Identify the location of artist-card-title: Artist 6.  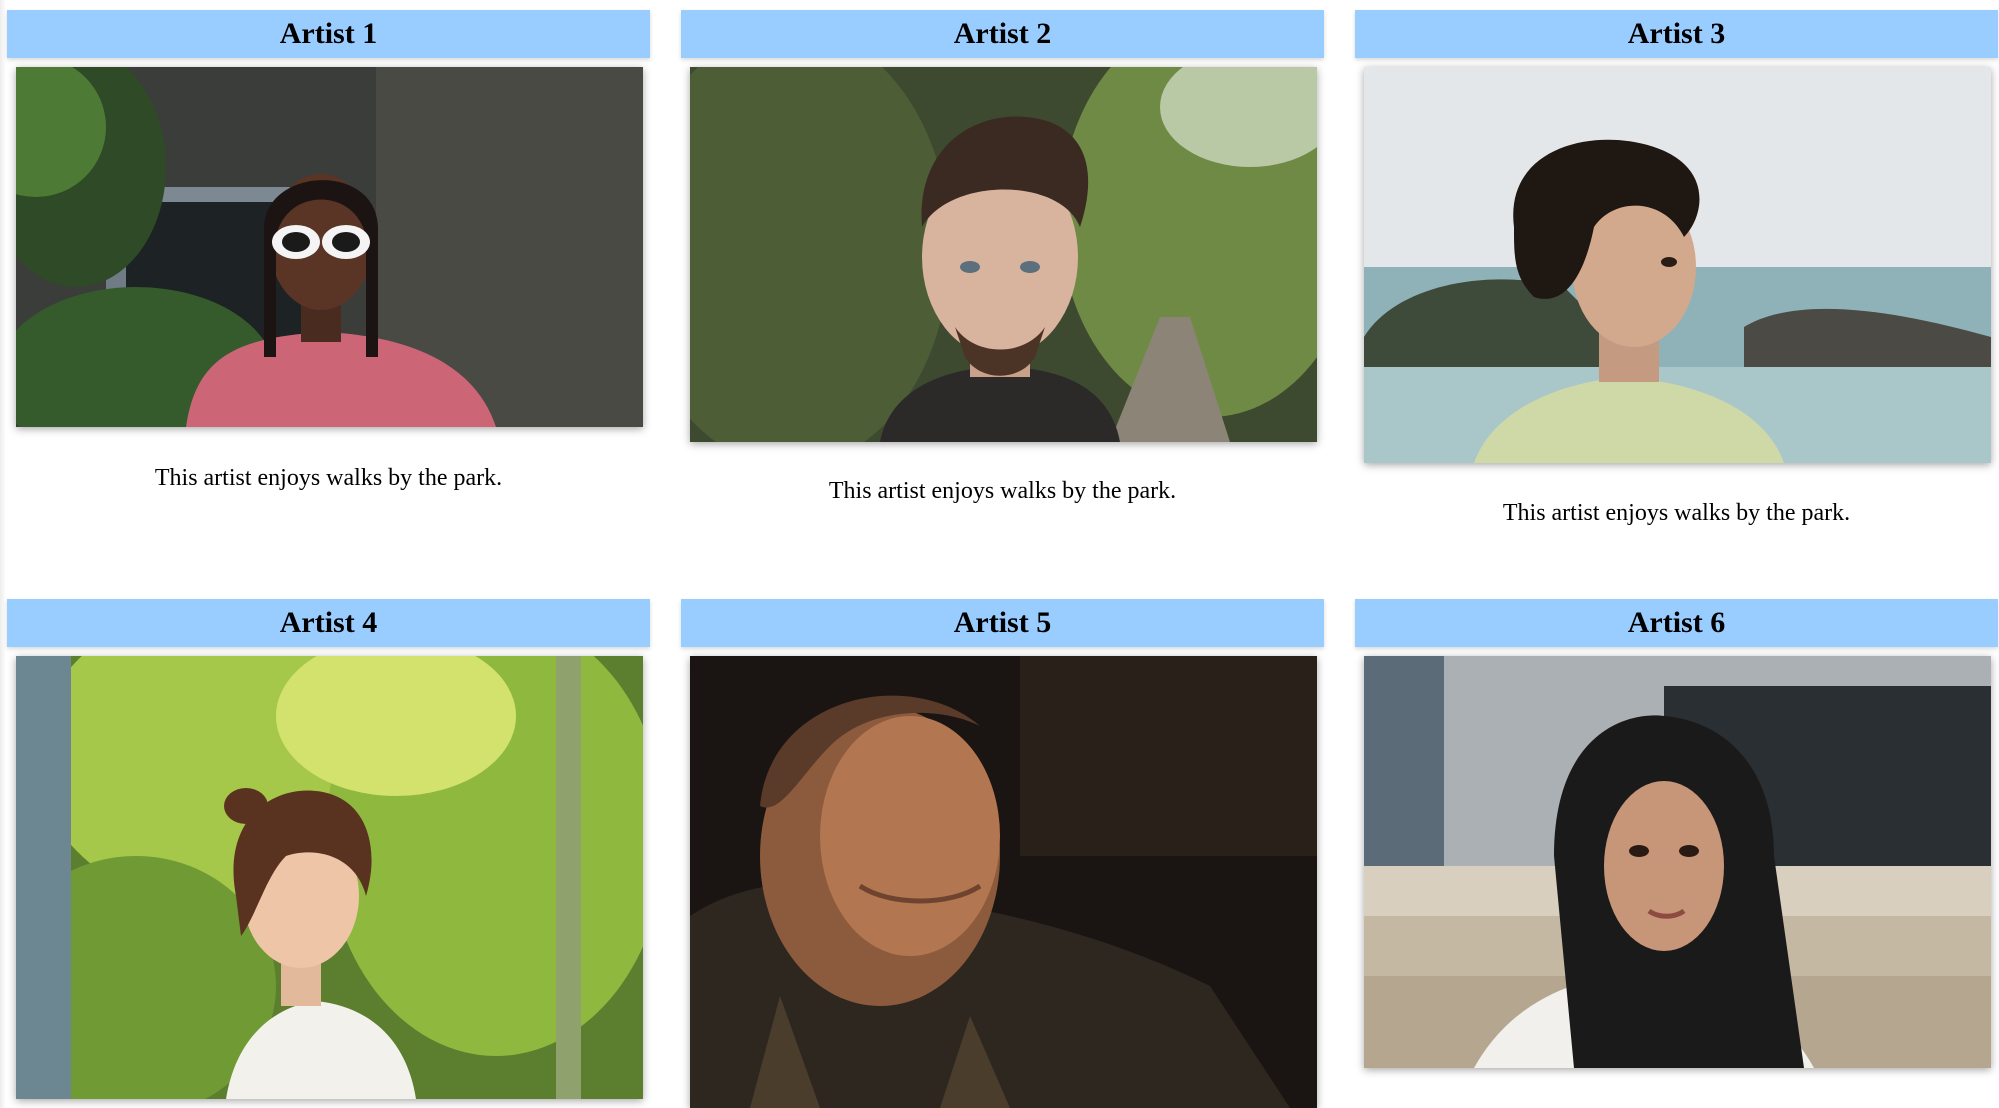
(1676, 623).